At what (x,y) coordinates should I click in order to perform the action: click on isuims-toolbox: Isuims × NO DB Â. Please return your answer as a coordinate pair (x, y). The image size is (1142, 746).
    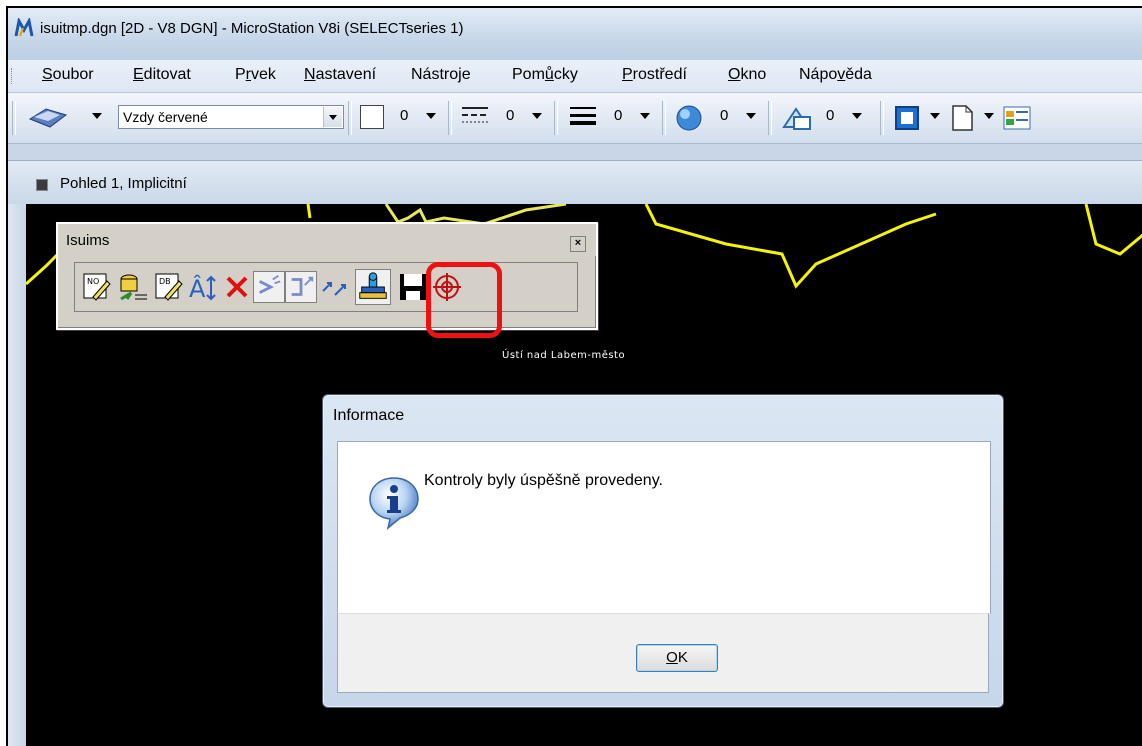
    Looking at the image, I should click on (327, 276).